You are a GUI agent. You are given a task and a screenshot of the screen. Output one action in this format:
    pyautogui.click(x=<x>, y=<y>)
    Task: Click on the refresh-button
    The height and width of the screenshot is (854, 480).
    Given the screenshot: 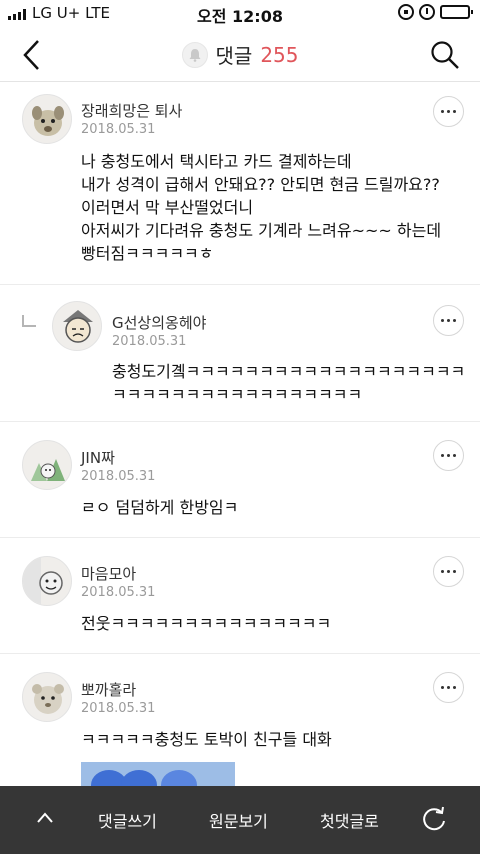 What is the action you would take?
    pyautogui.click(x=434, y=819)
    